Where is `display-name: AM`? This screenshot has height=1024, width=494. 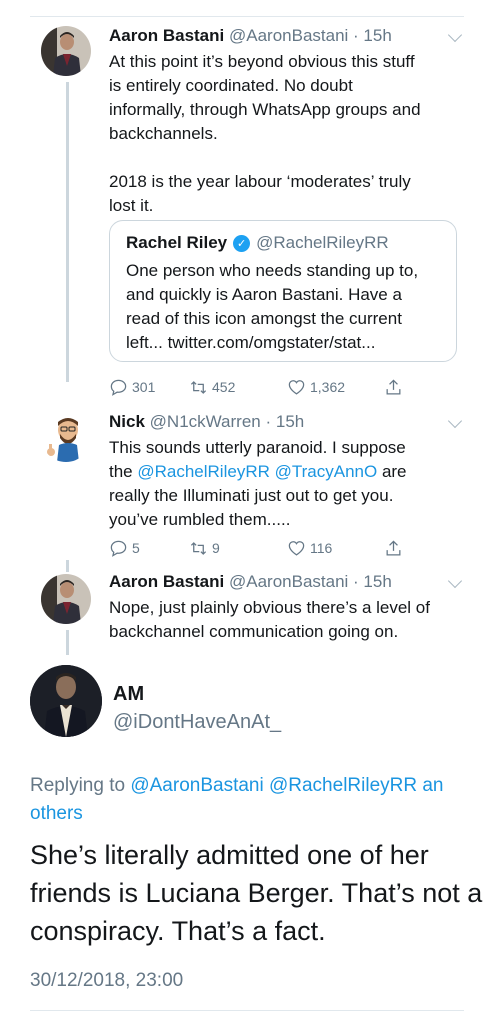
display-name: AM is located at coordinates (128, 694).